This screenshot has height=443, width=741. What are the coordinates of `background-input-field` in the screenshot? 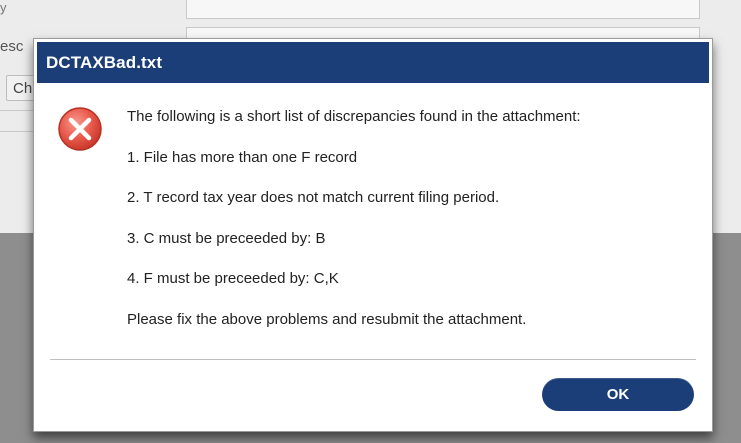 It's located at (443, 9).